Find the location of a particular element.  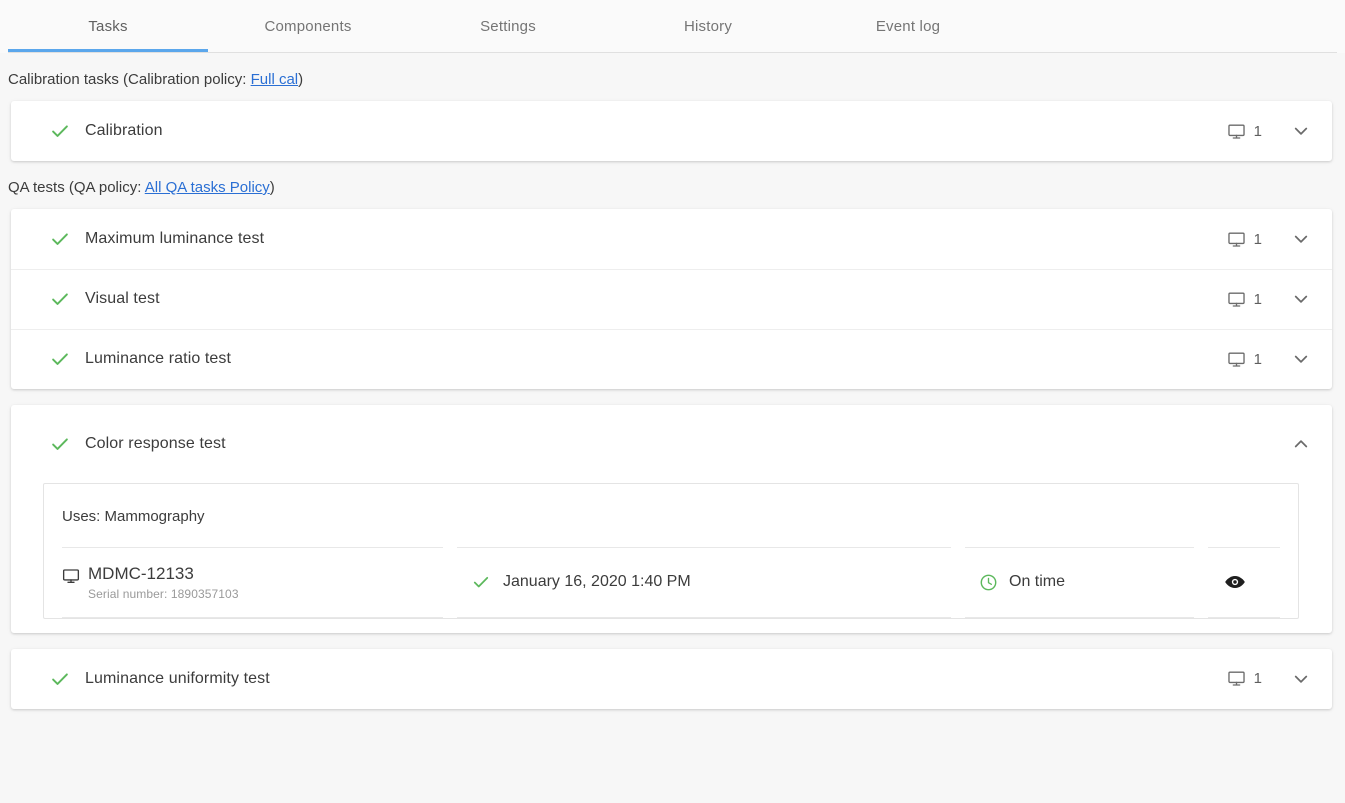

task-label: Color response test is located at coordinates (155, 443).